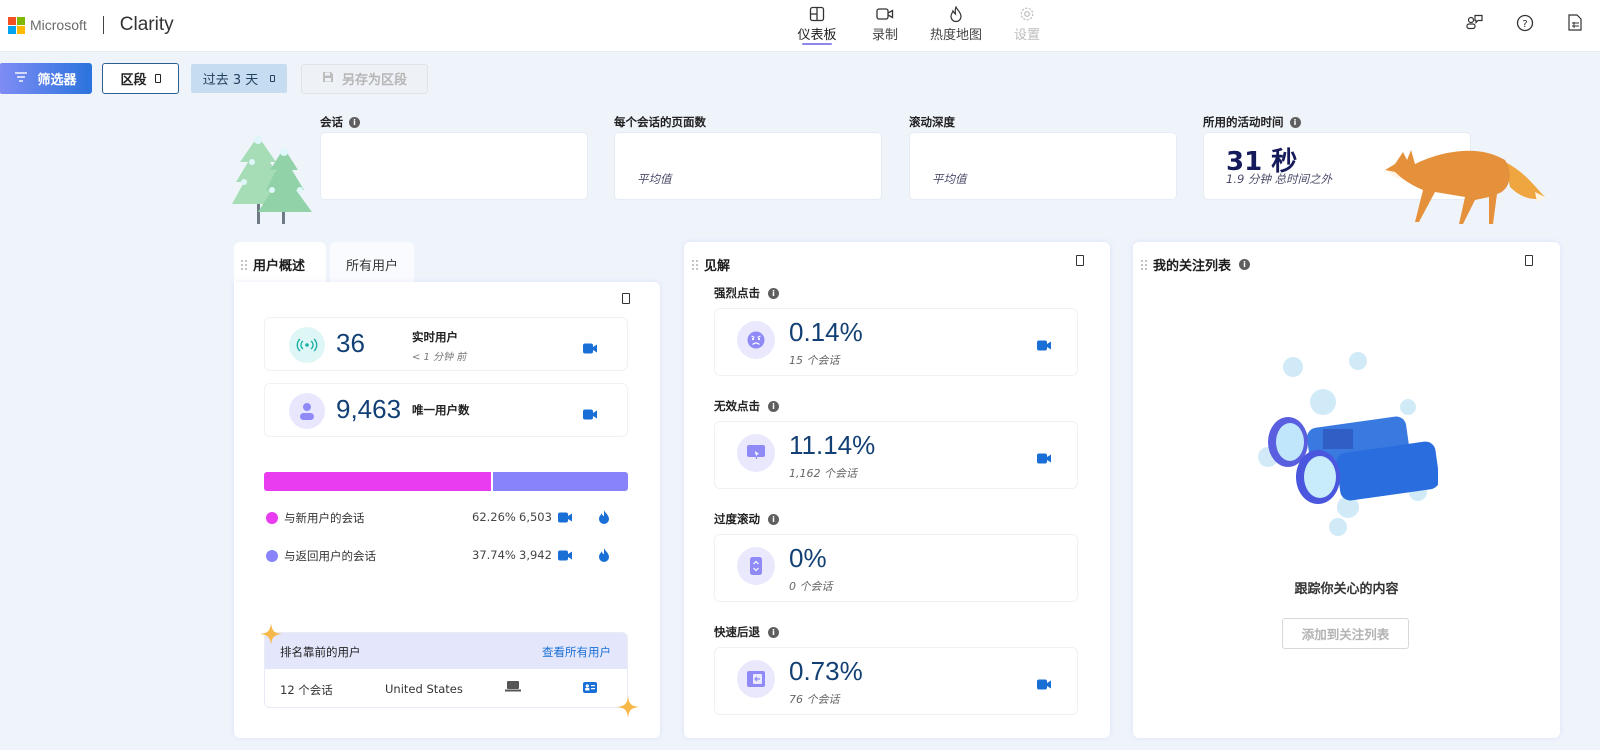 The height and width of the screenshot is (750, 1600). I want to click on legend-new-percent: 62.26%, so click(494, 517).